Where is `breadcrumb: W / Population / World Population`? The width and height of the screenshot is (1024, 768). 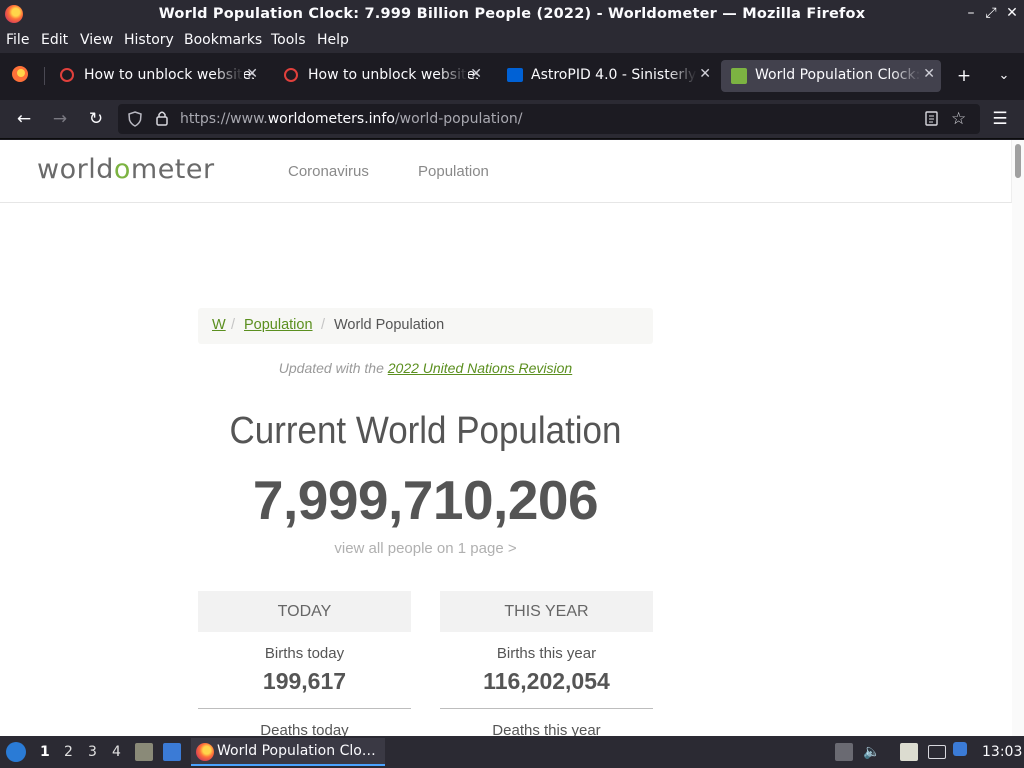 breadcrumb: W / Population / World Population is located at coordinates (425, 326).